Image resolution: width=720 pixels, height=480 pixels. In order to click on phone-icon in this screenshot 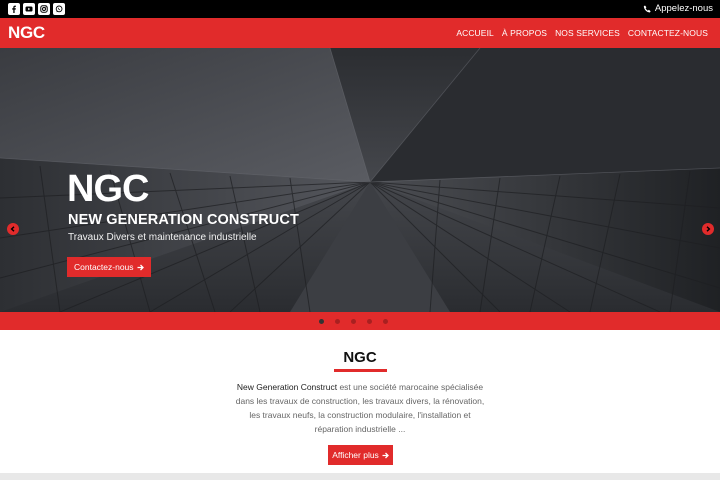, I will do `click(647, 8)`.